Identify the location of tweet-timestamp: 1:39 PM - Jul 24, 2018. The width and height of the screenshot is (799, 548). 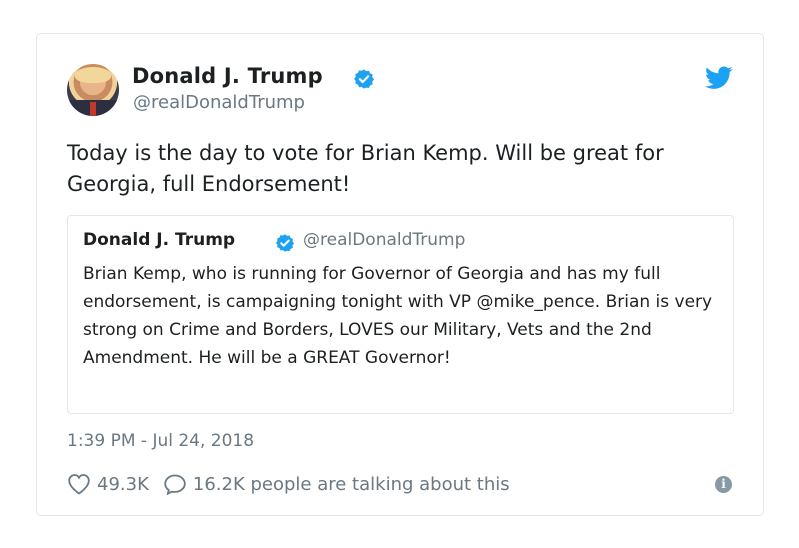
(160, 441).